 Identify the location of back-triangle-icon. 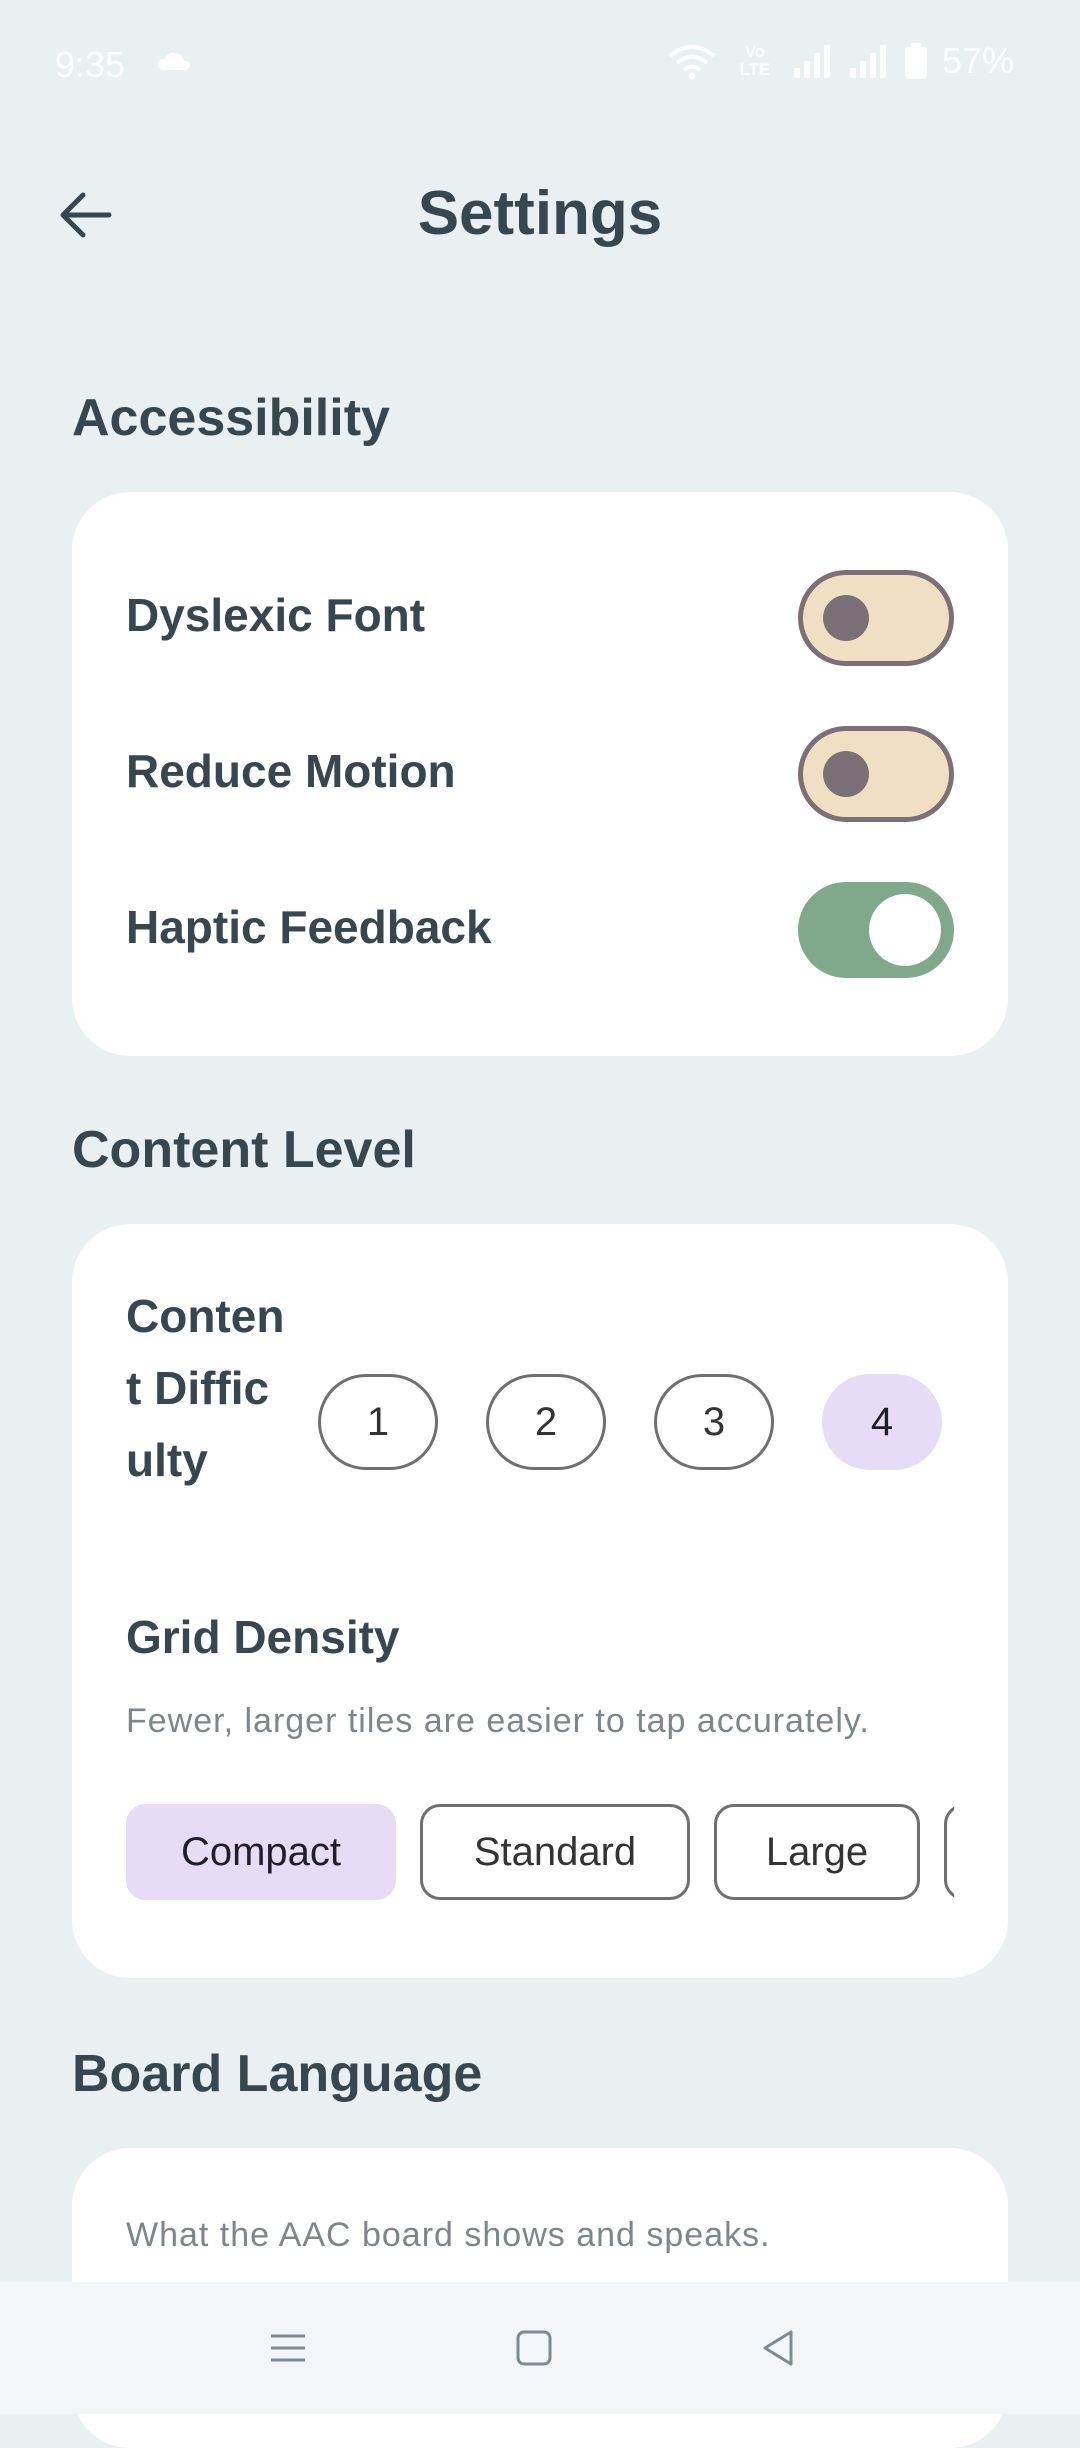
(778, 2348).